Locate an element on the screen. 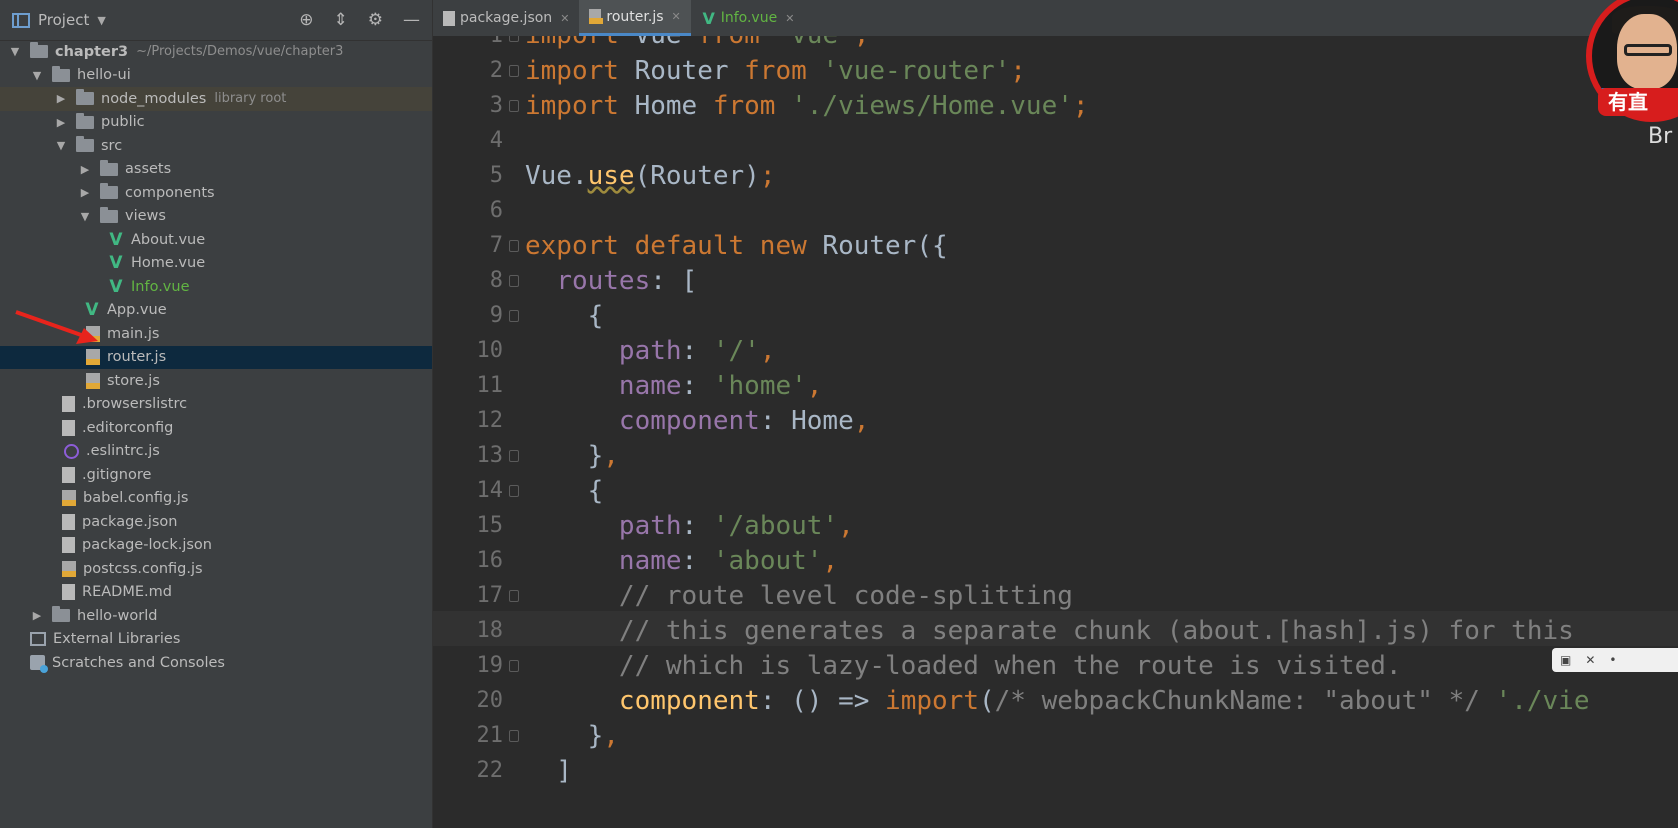 This screenshot has height=828, width=1678. tree-item-src: ▼ src is located at coordinates (216, 146).